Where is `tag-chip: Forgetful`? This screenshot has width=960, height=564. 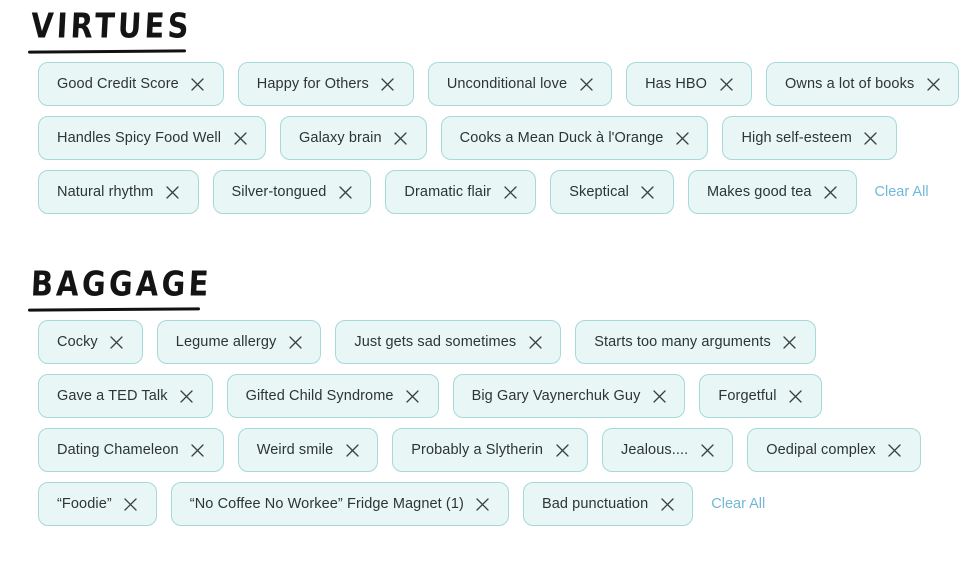
tag-chip: Forgetful is located at coordinates (760, 396).